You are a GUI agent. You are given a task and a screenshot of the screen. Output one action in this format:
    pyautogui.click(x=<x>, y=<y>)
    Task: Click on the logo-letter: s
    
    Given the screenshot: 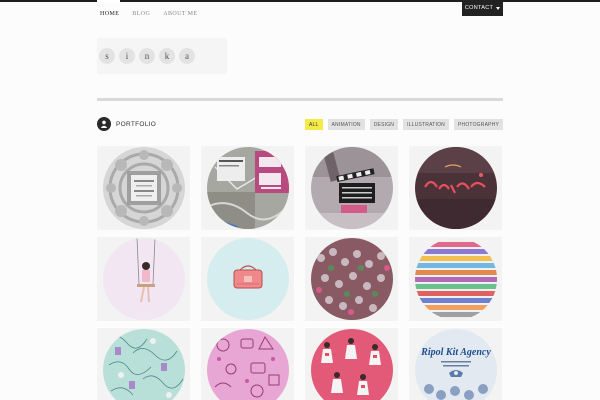 What is the action you would take?
    pyautogui.click(x=107, y=56)
    